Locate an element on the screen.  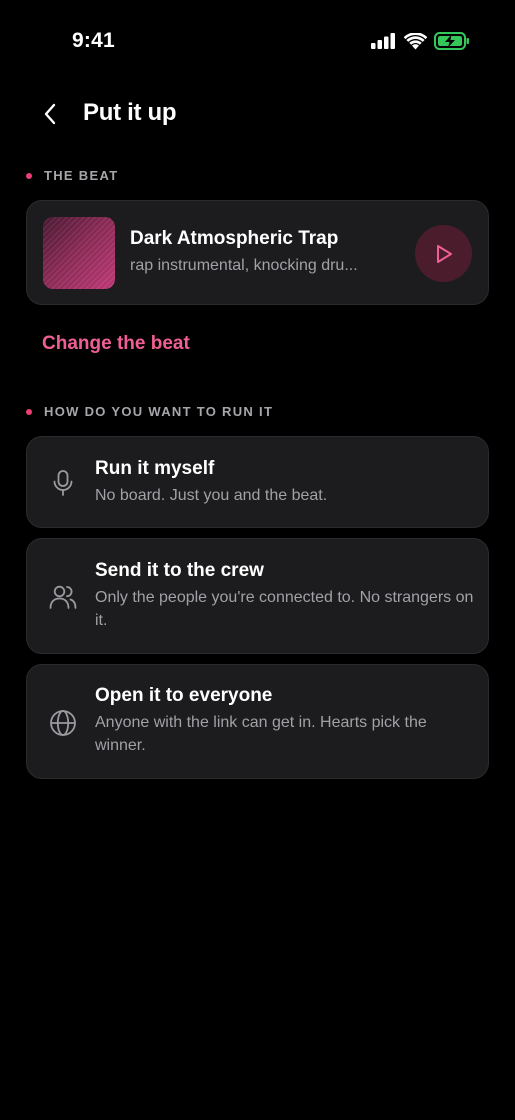
option-title: Open it to everyone is located at coordinates (184, 695).